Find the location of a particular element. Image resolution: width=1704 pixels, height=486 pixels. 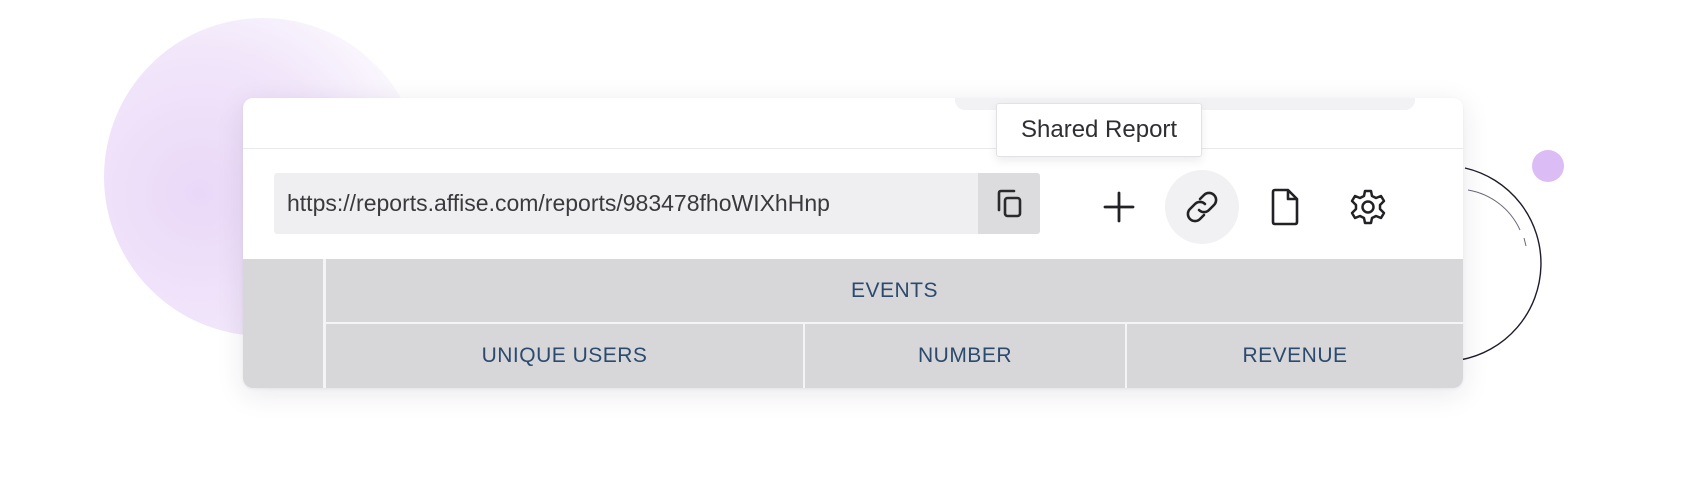

file-icon is located at coordinates (1285, 207).